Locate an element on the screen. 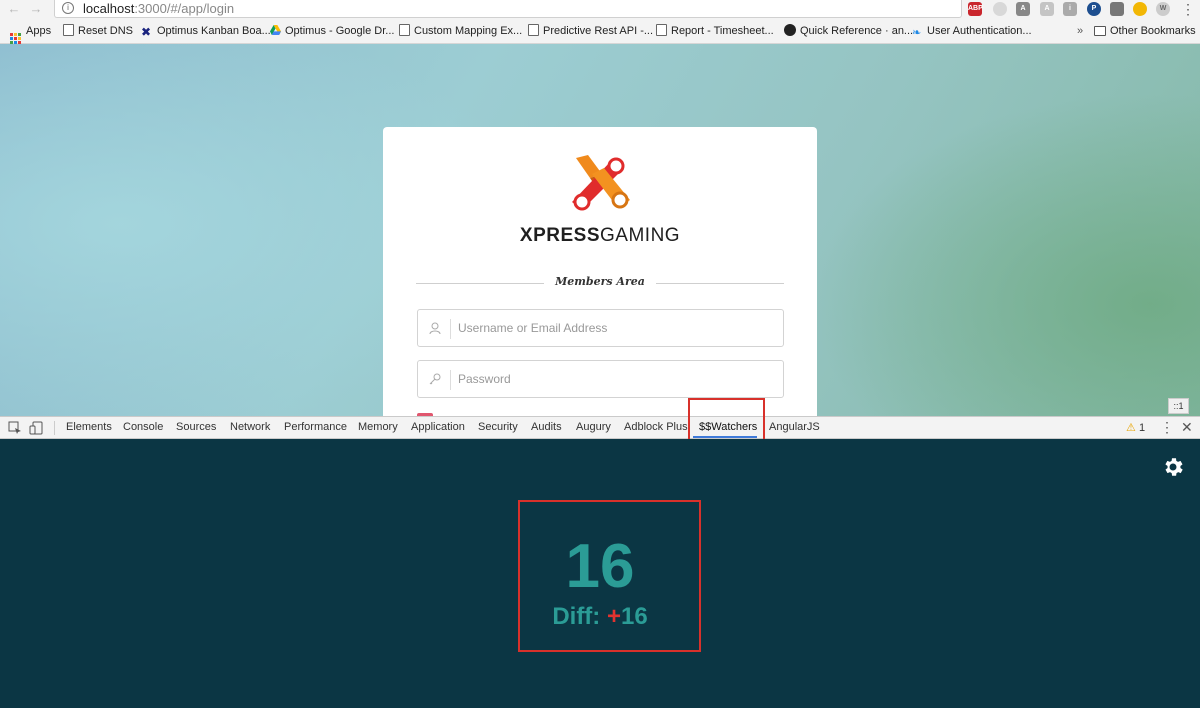 The height and width of the screenshot is (708, 1200). xpressgaming-logo-icon is located at coordinates (601, 183).